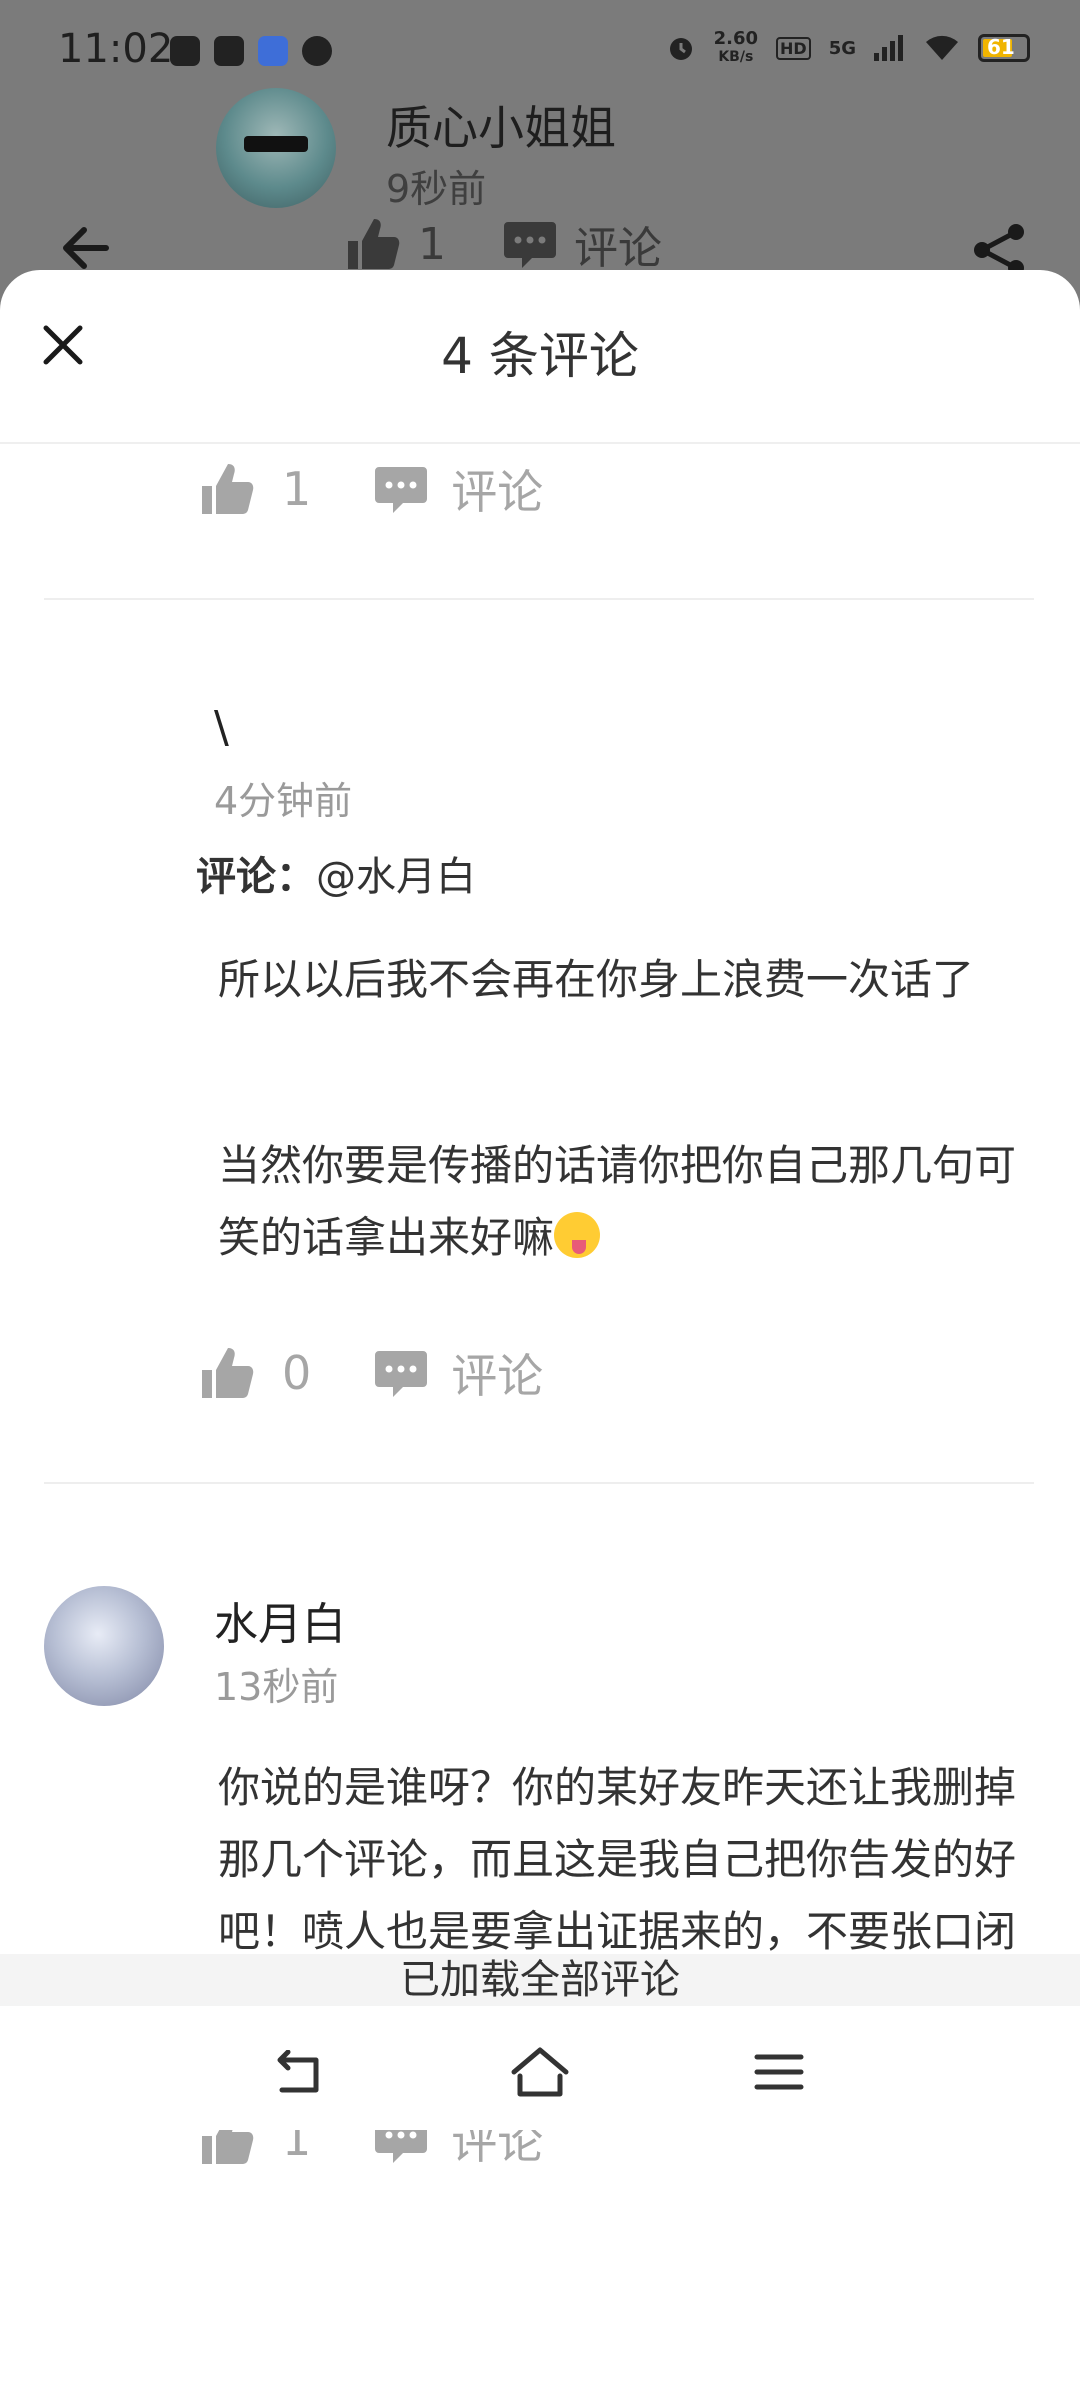  Describe the element at coordinates (86, 248) in the screenshot. I see `back-arrow-icon` at that location.